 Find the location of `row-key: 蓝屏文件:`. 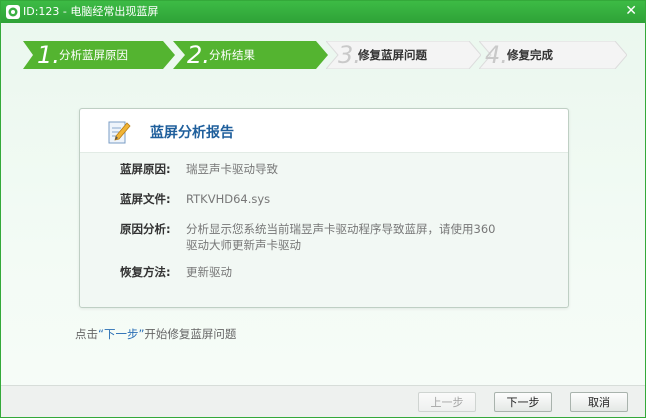

row-key: 蓝屏文件: is located at coordinates (145, 199).